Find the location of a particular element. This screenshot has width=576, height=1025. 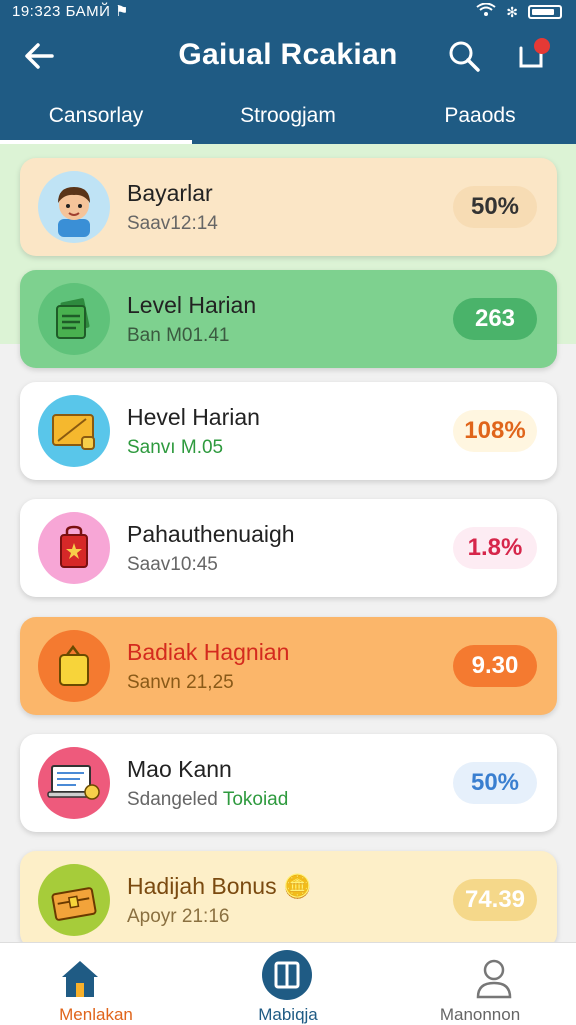

card-title: Level Harian is located at coordinates (192, 305).